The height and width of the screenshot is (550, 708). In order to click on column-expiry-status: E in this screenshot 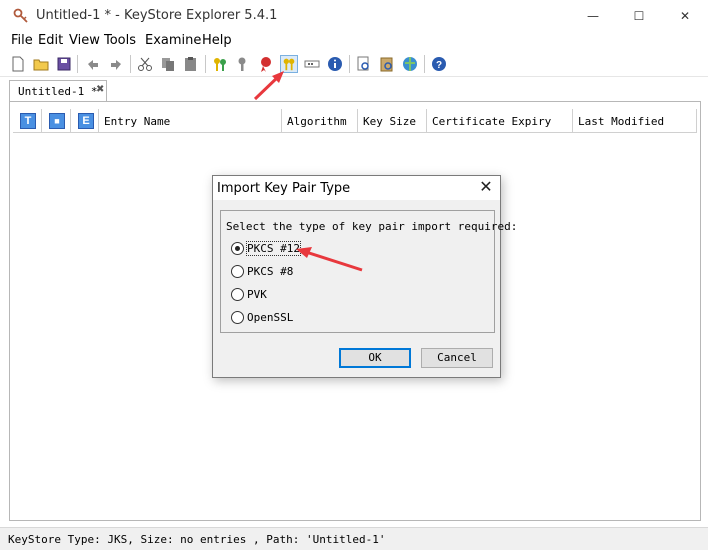, I will do `click(85, 121)`.